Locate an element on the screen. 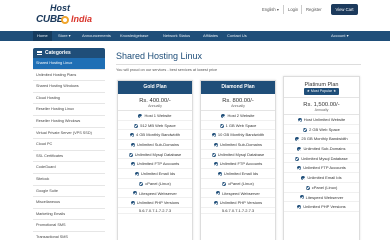  plan-price: Rs. 400.00/- is located at coordinates (155, 101).